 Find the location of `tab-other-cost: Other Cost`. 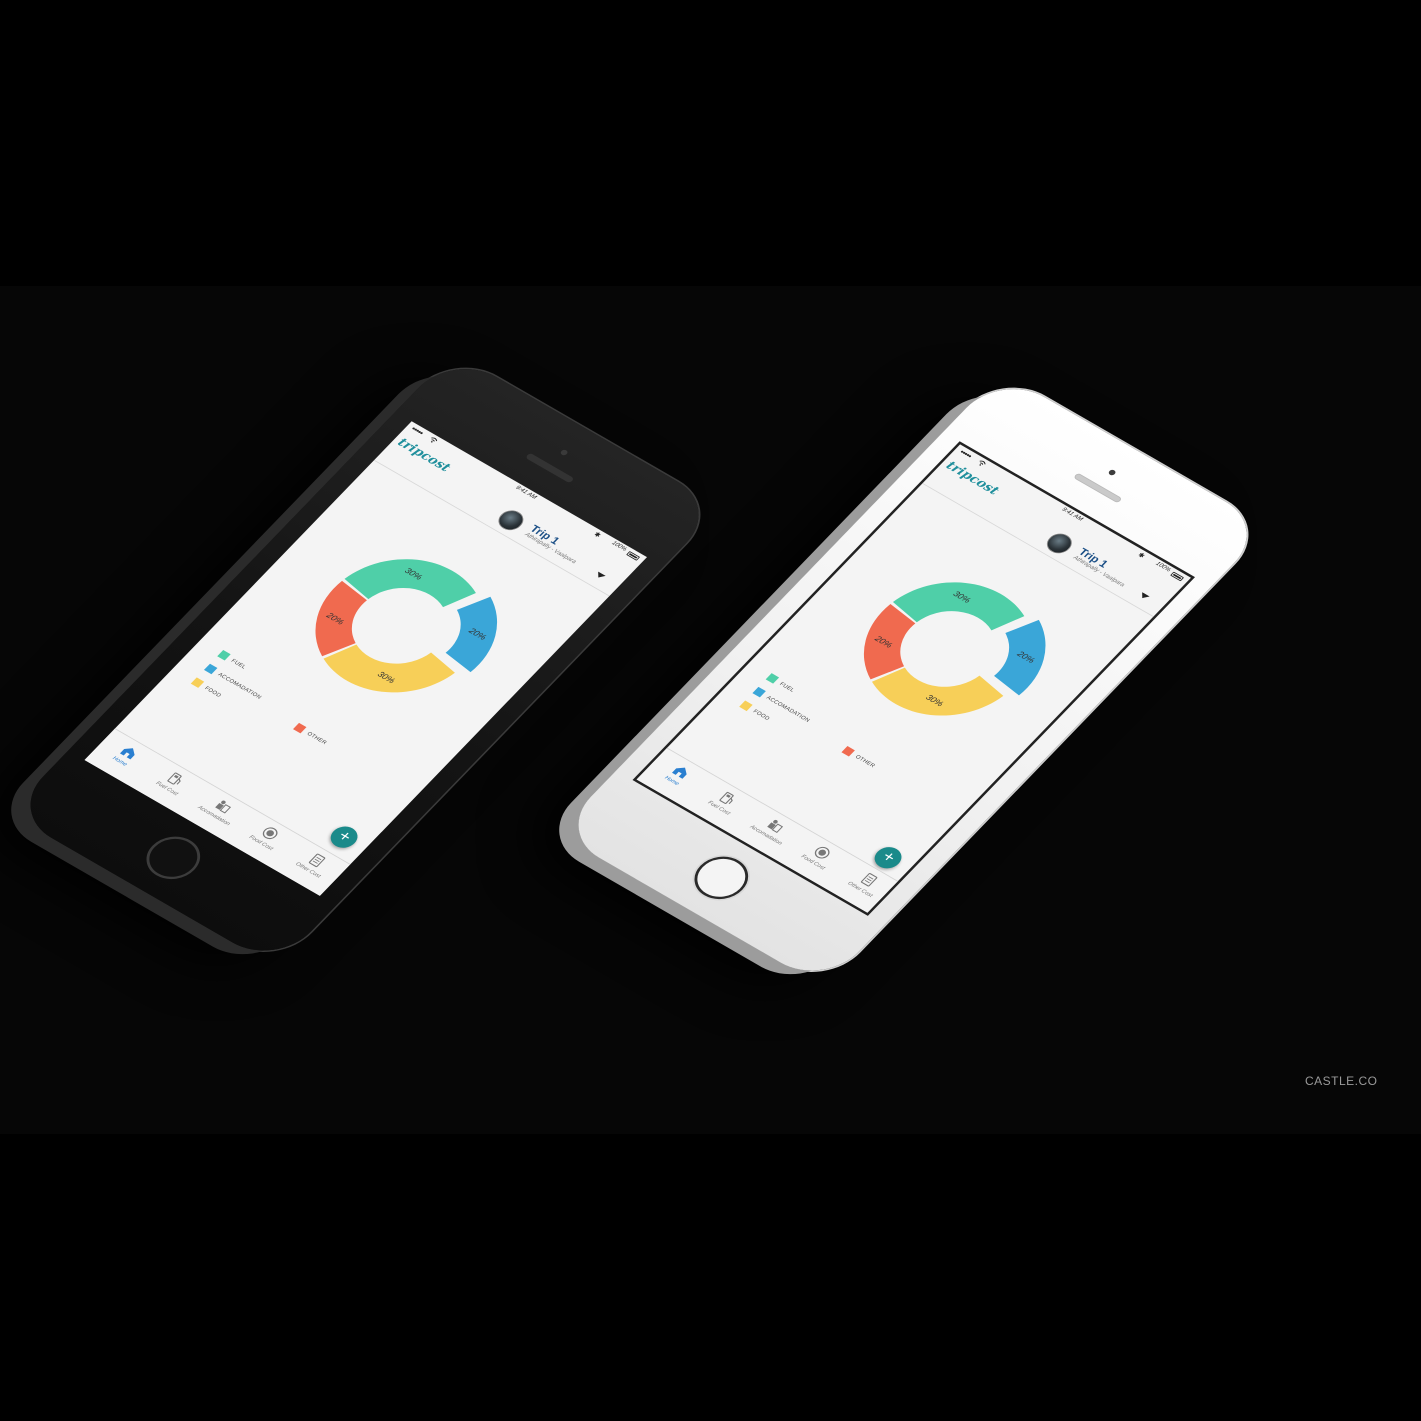

tab-other-cost: Other Cost is located at coordinates (315, 863).